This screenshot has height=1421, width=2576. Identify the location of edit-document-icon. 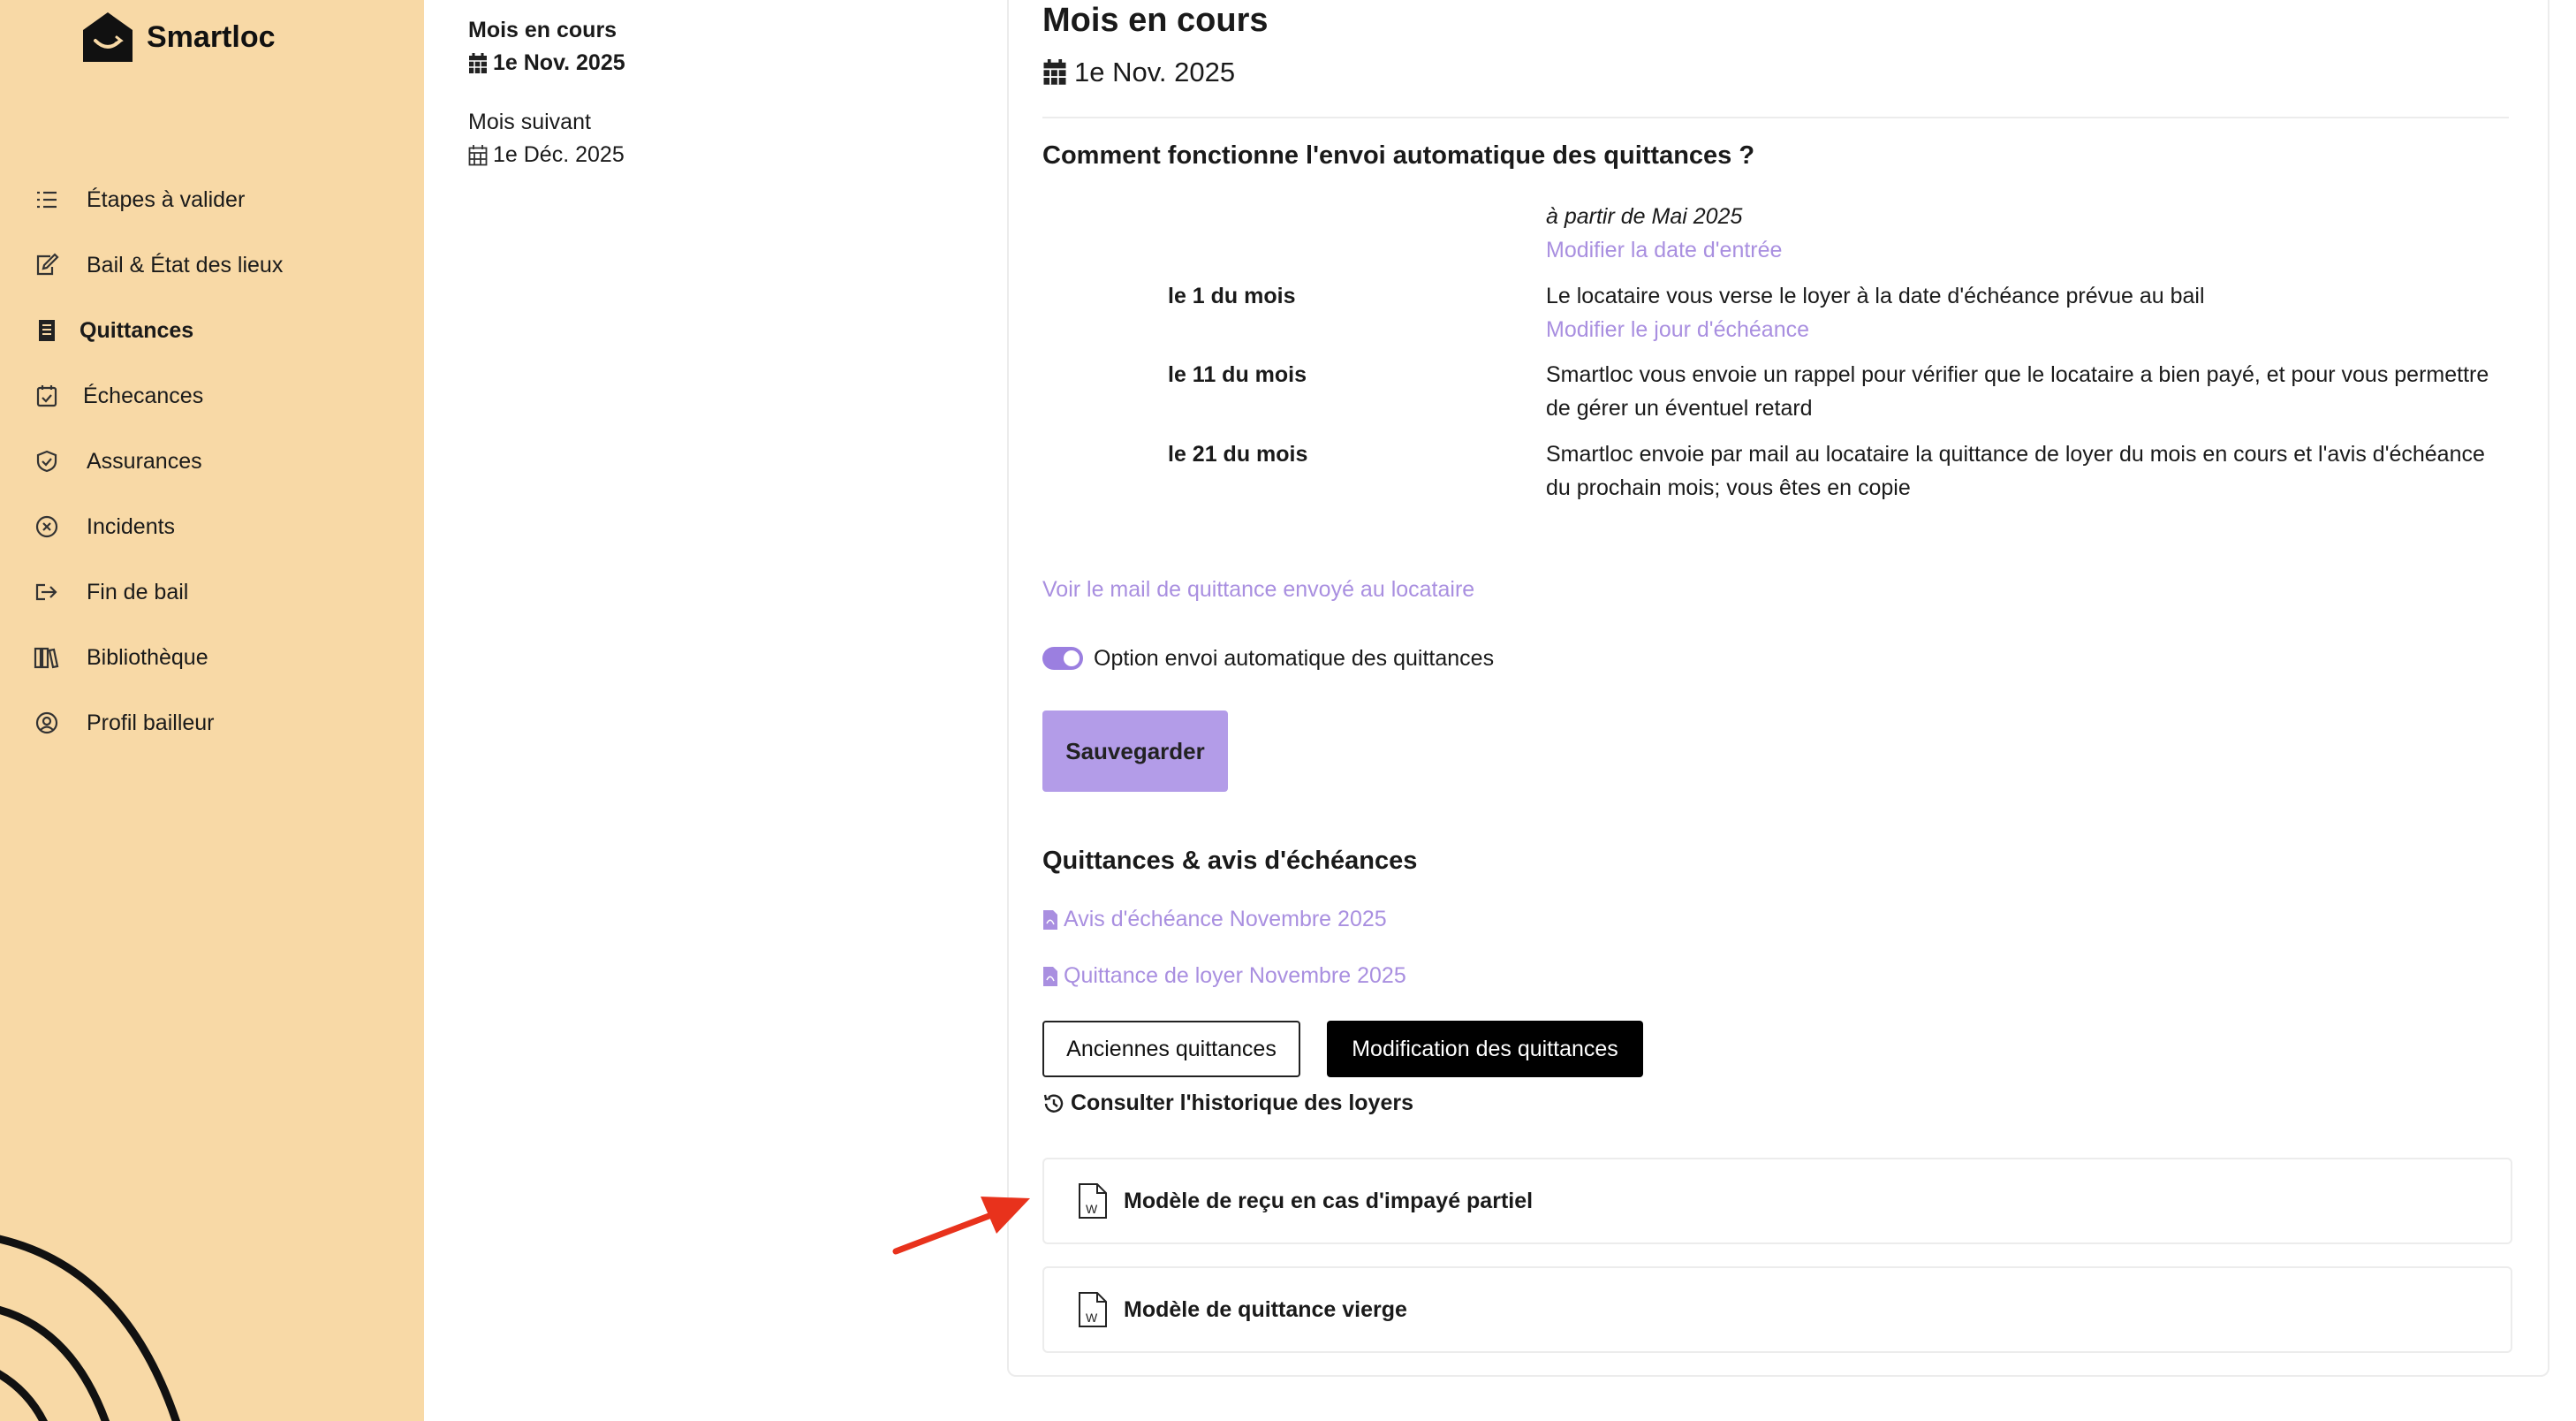
(47, 265).